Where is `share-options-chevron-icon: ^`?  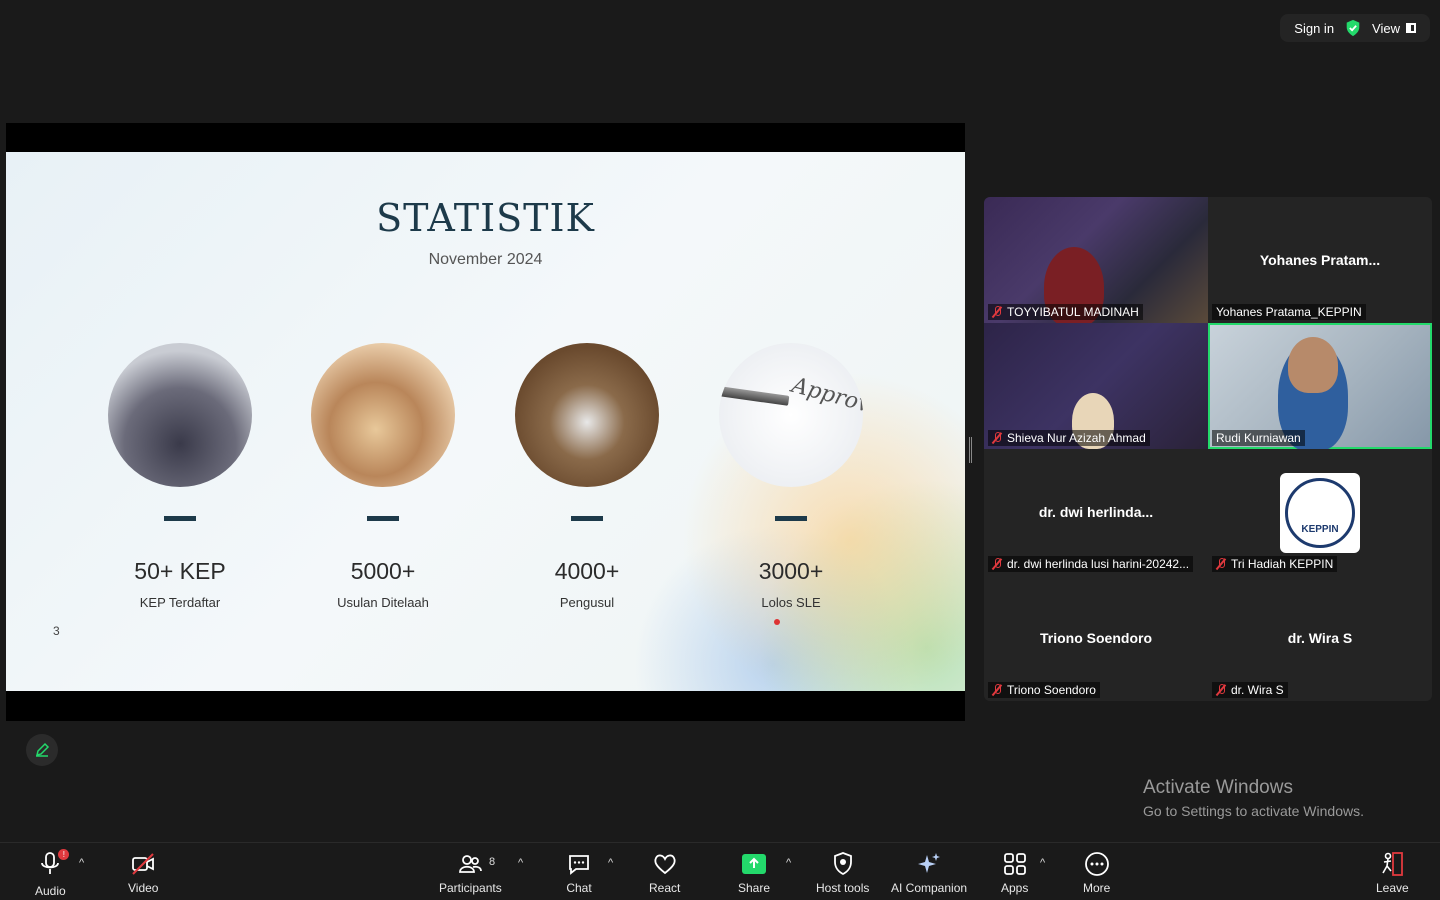
share-options-chevron-icon: ^ is located at coordinates (788, 863).